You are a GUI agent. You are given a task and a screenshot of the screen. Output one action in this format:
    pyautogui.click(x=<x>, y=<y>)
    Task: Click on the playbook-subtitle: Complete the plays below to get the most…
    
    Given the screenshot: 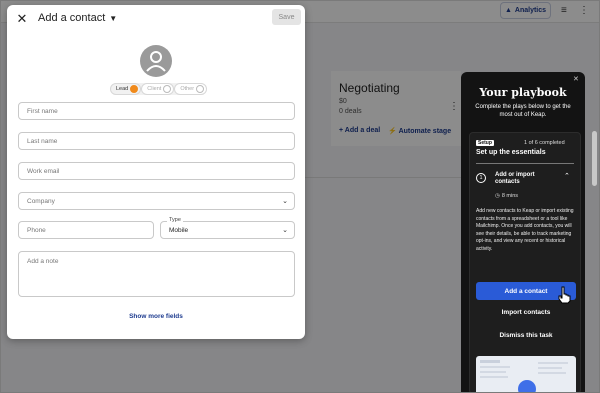 What is the action you would take?
    pyautogui.click(x=523, y=111)
    